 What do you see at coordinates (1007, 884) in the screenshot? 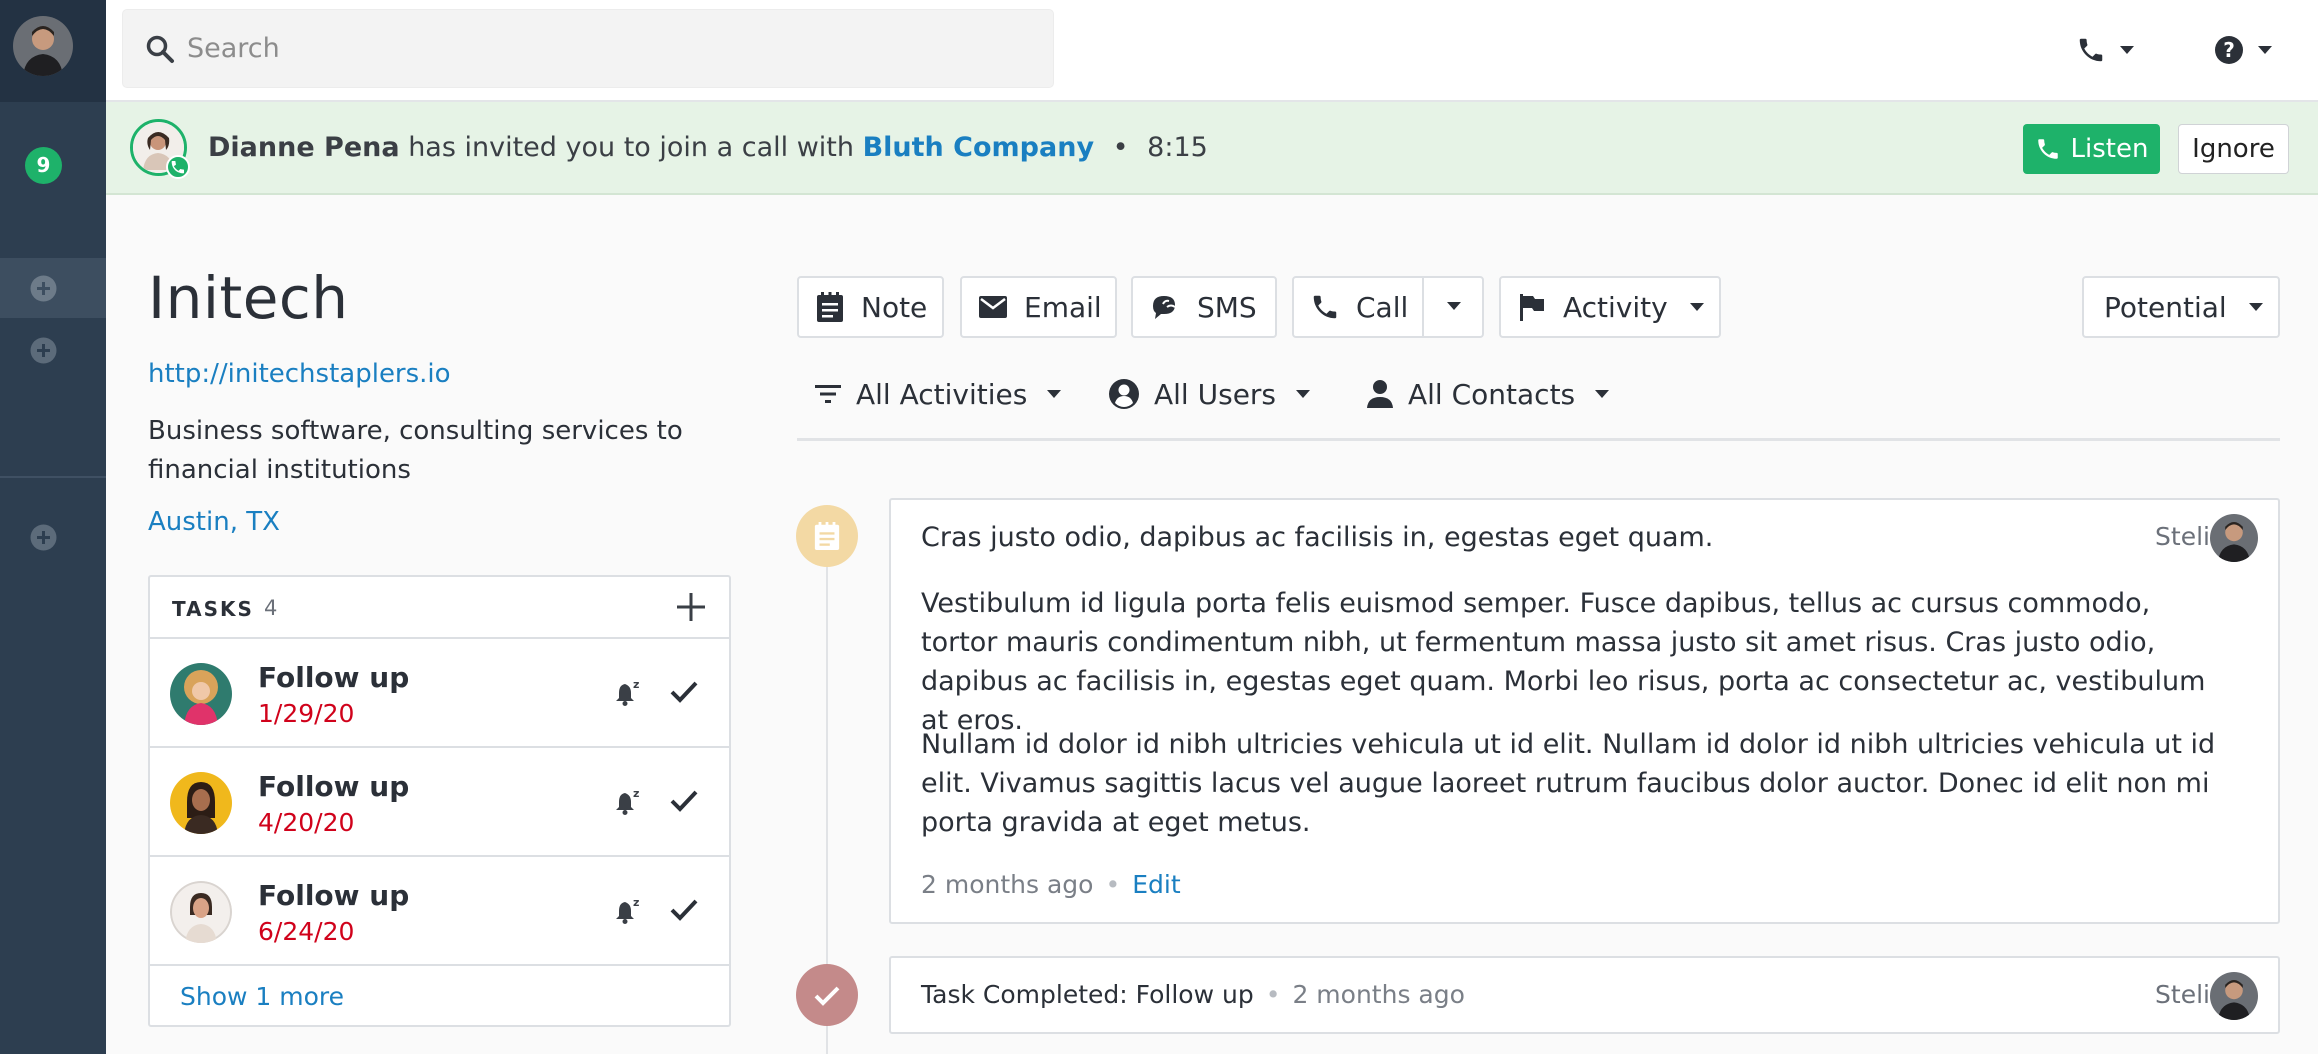
I see `note-time: 2 months ago` at bounding box center [1007, 884].